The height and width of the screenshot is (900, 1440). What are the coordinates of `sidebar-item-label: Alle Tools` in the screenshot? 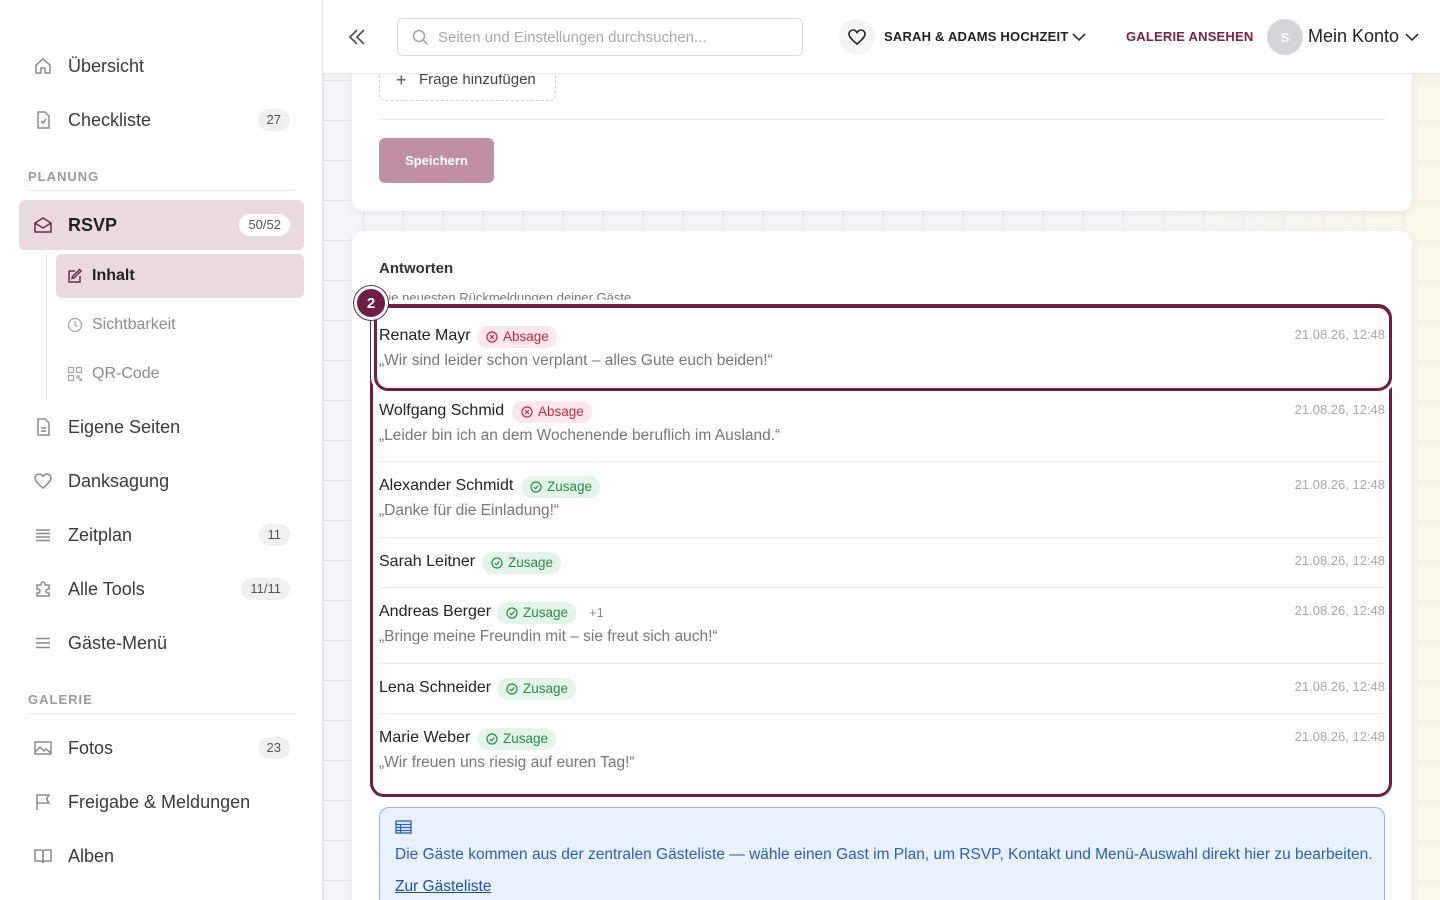 It's located at (106, 588).